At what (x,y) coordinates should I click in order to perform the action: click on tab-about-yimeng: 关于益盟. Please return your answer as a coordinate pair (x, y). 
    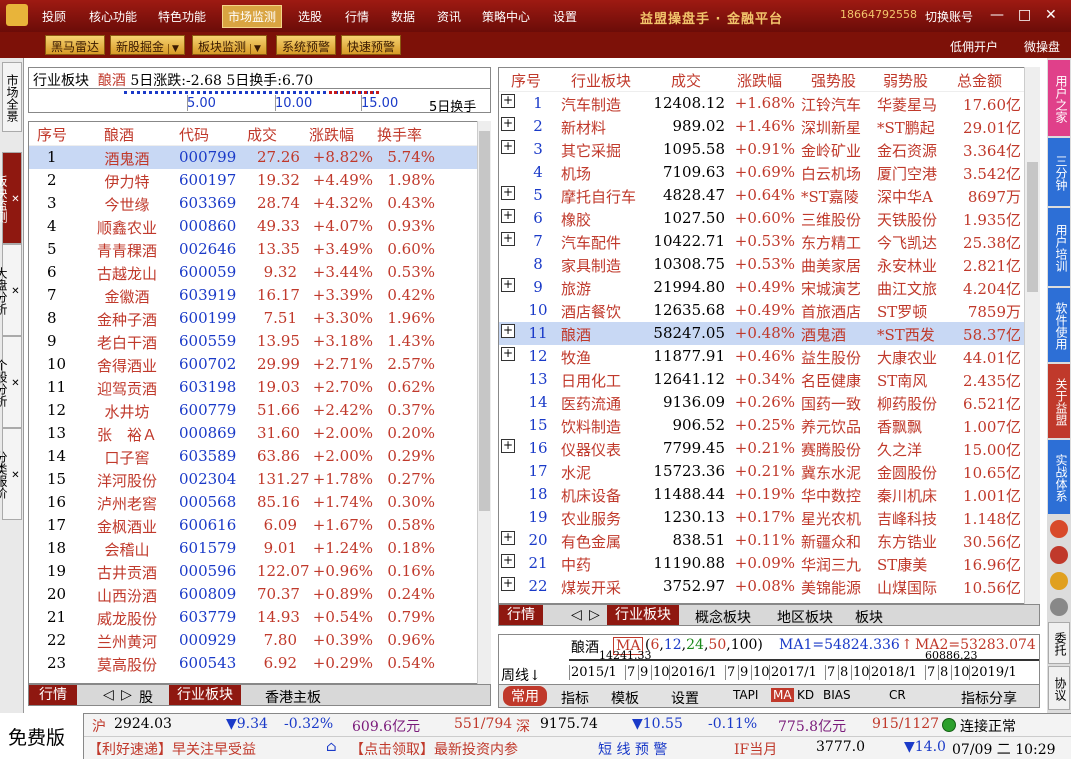
    Looking at the image, I should click on (1059, 401).